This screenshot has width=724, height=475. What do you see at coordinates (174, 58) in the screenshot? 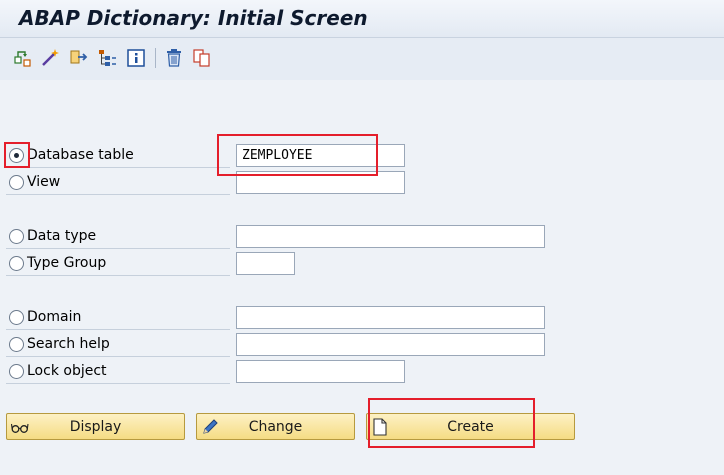
I see `delete-icon` at bounding box center [174, 58].